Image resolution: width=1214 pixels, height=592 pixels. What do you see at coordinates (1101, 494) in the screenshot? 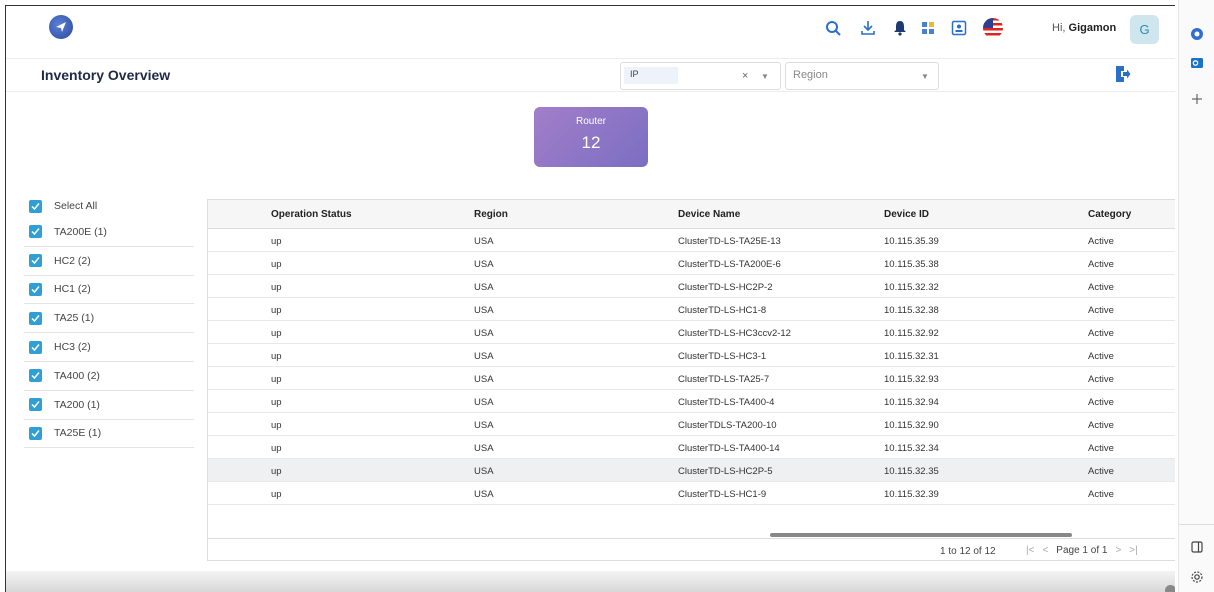
I see `category-cell: Active` at bounding box center [1101, 494].